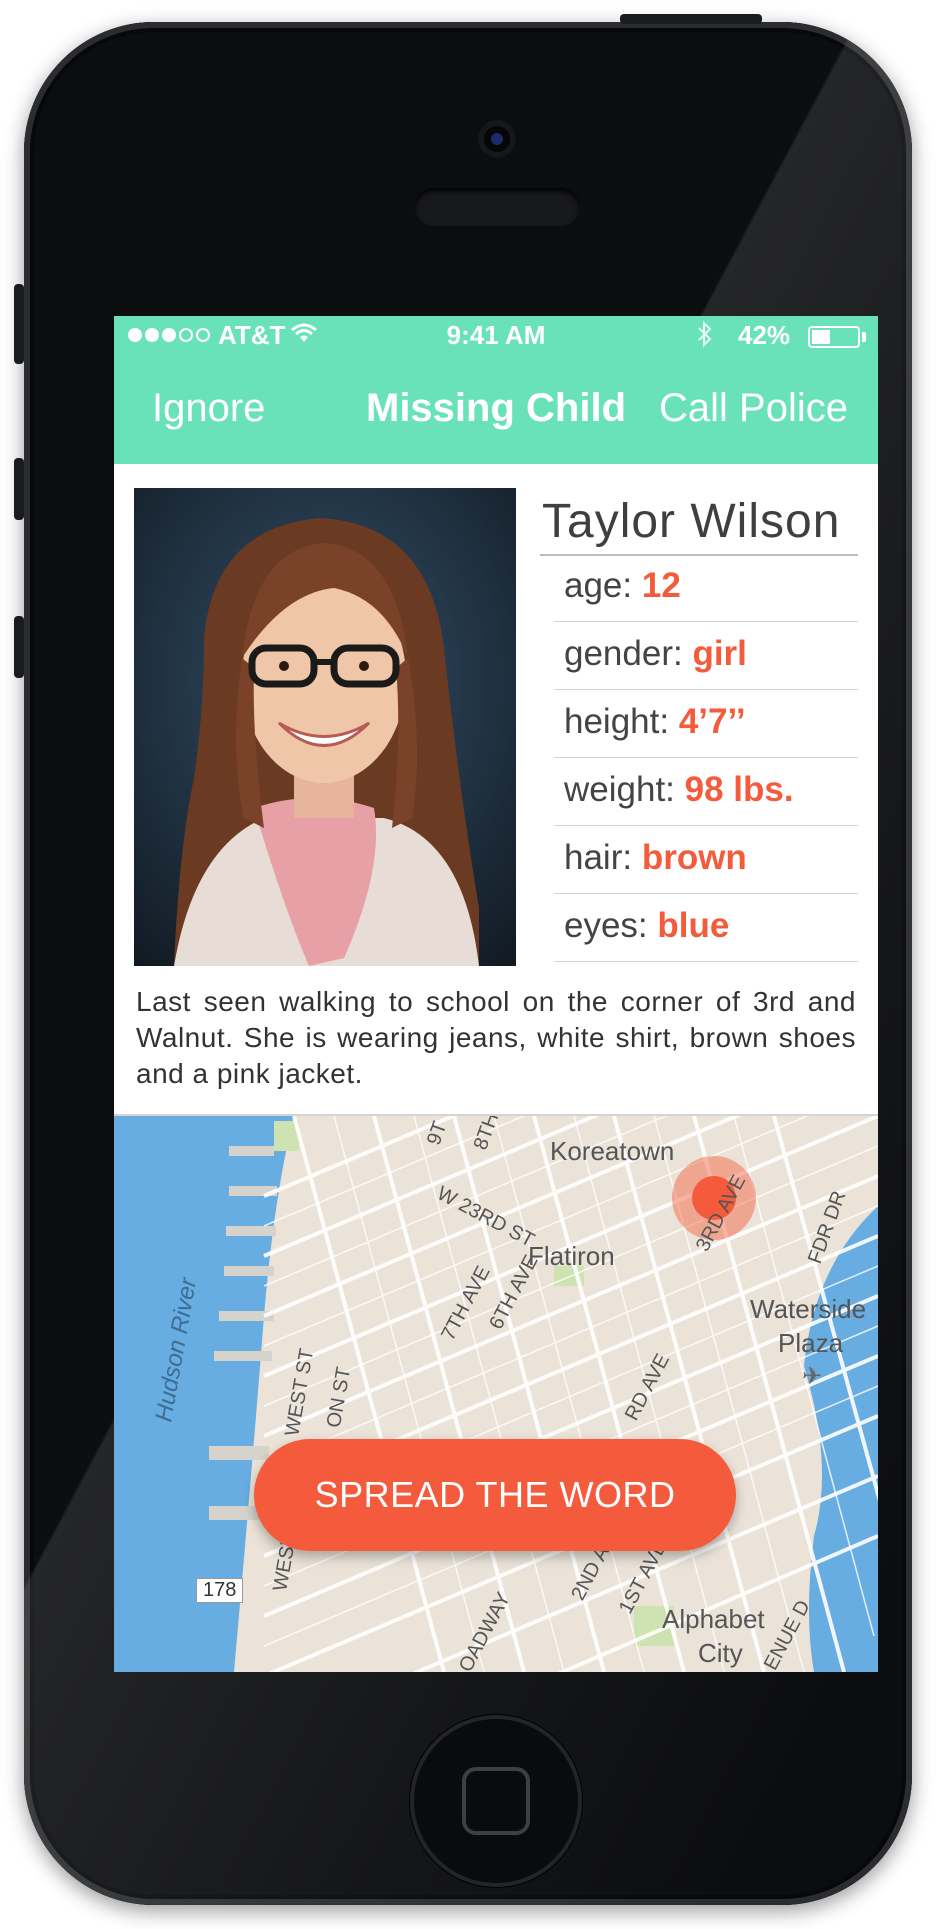 The image size is (936, 1929). I want to click on stat-label: gender:, so click(623, 653).